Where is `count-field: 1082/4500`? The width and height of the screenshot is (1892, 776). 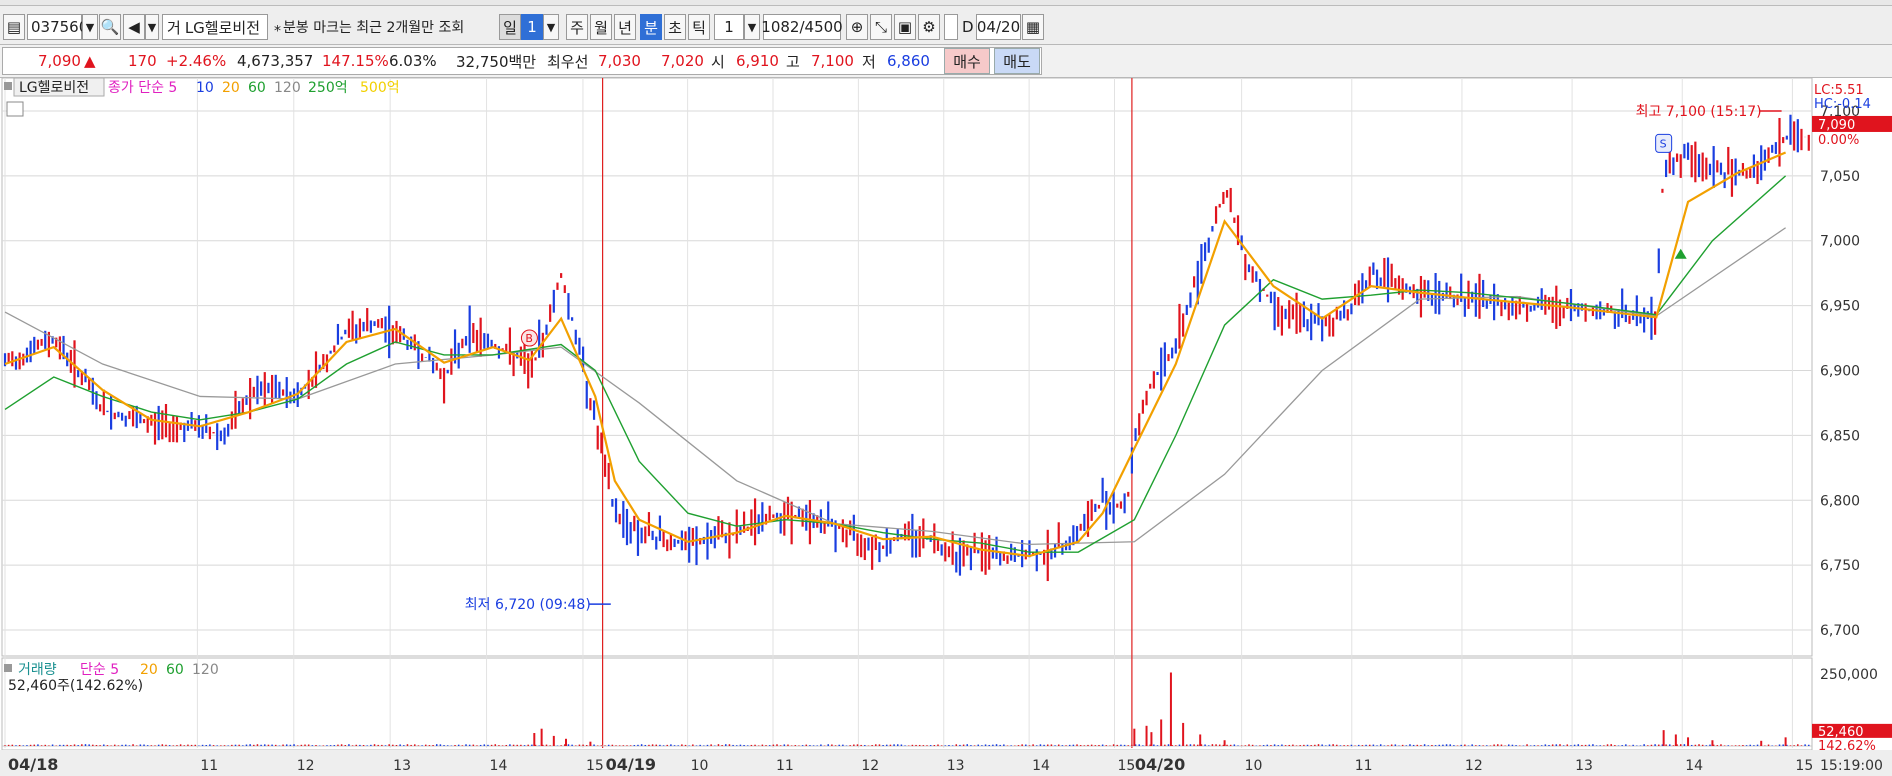 count-field: 1082/4500 is located at coordinates (802, 27).